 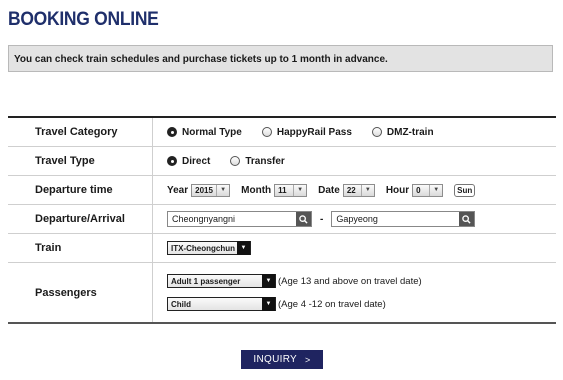 I want to click on year-label: Year, so click(x=178, y=190).